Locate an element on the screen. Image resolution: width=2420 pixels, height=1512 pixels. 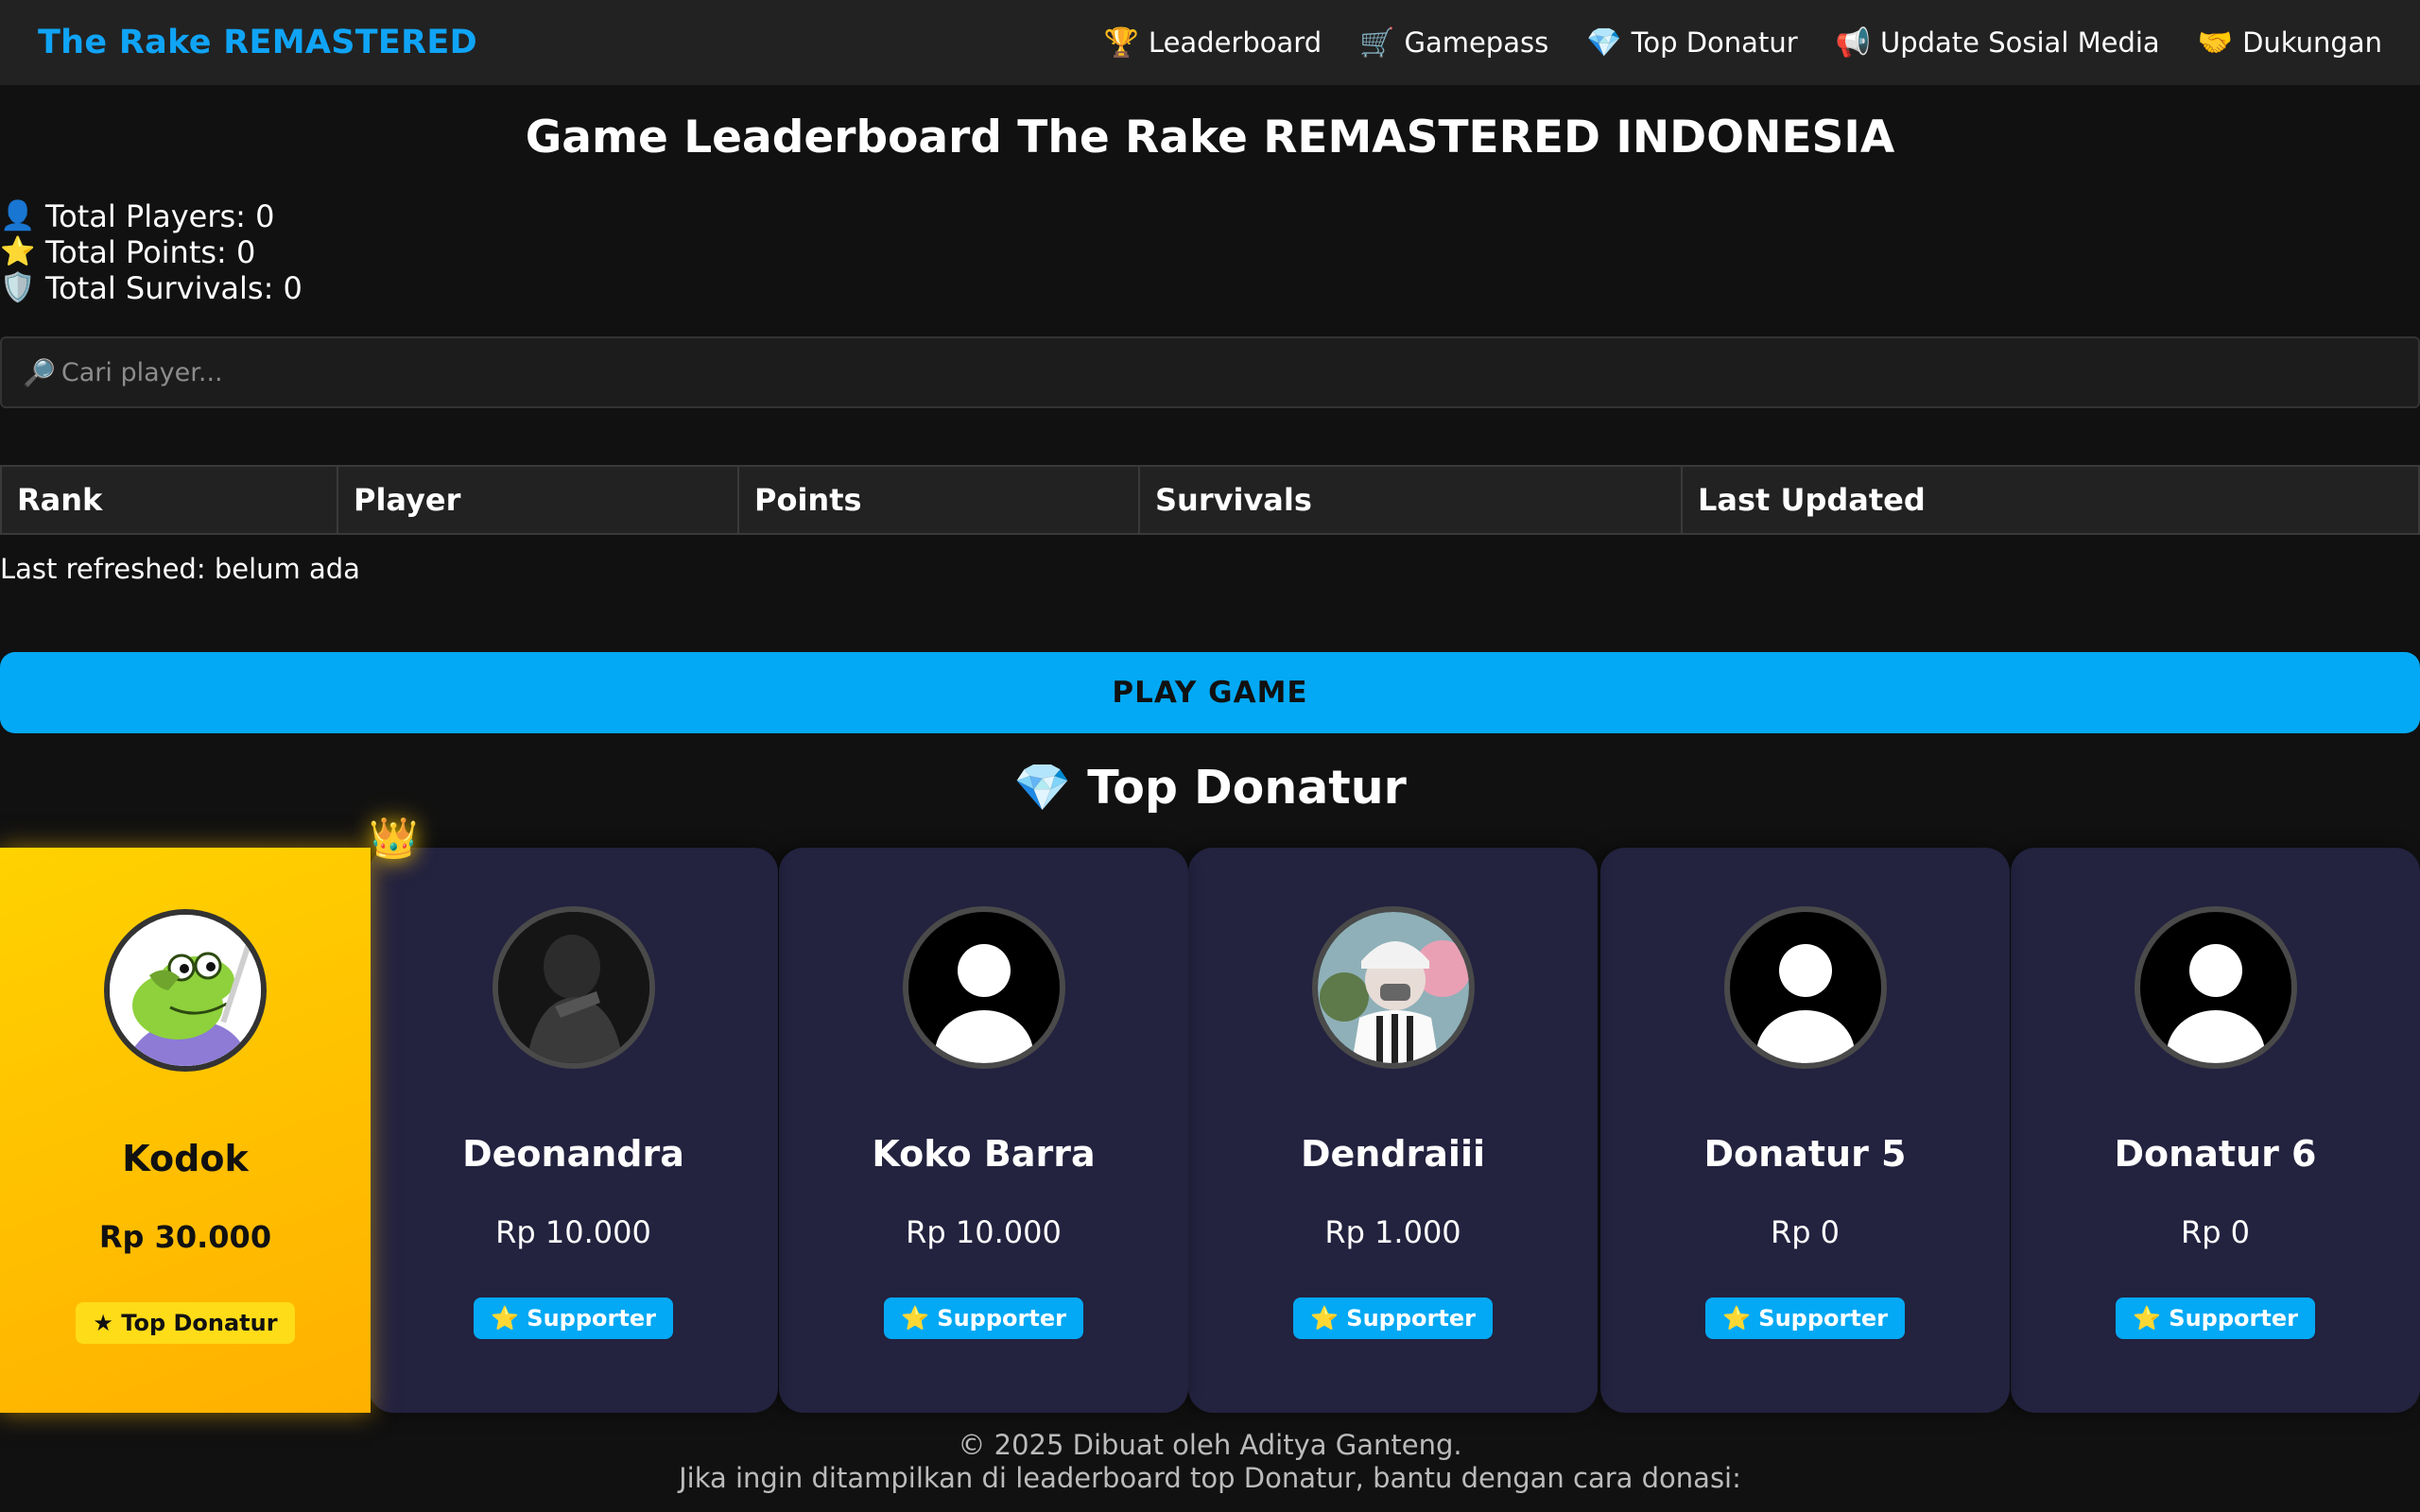
nav-label: Gamepass is located at coordinates (1476, 42).